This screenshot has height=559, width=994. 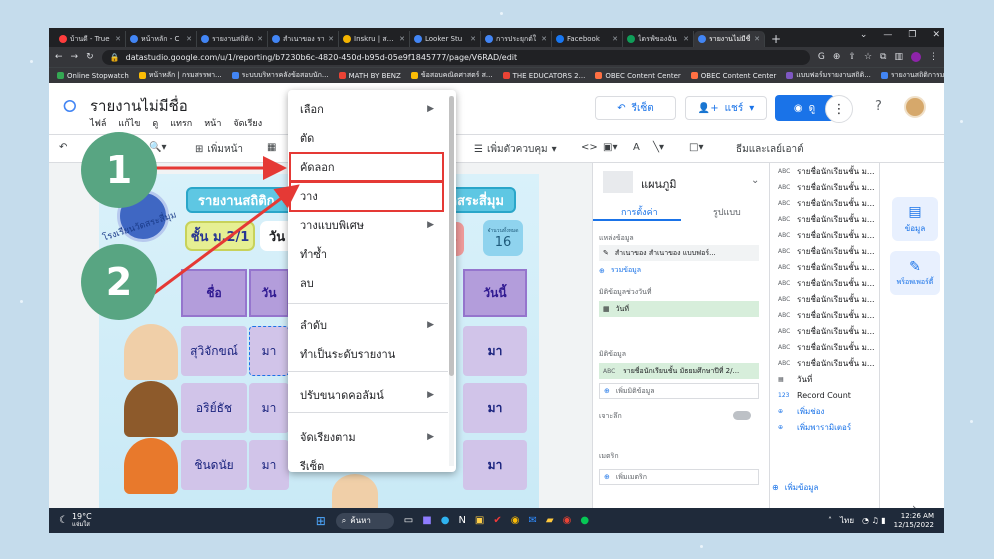 I want to click on arrow-to-paste, so click(x=226, y=240).